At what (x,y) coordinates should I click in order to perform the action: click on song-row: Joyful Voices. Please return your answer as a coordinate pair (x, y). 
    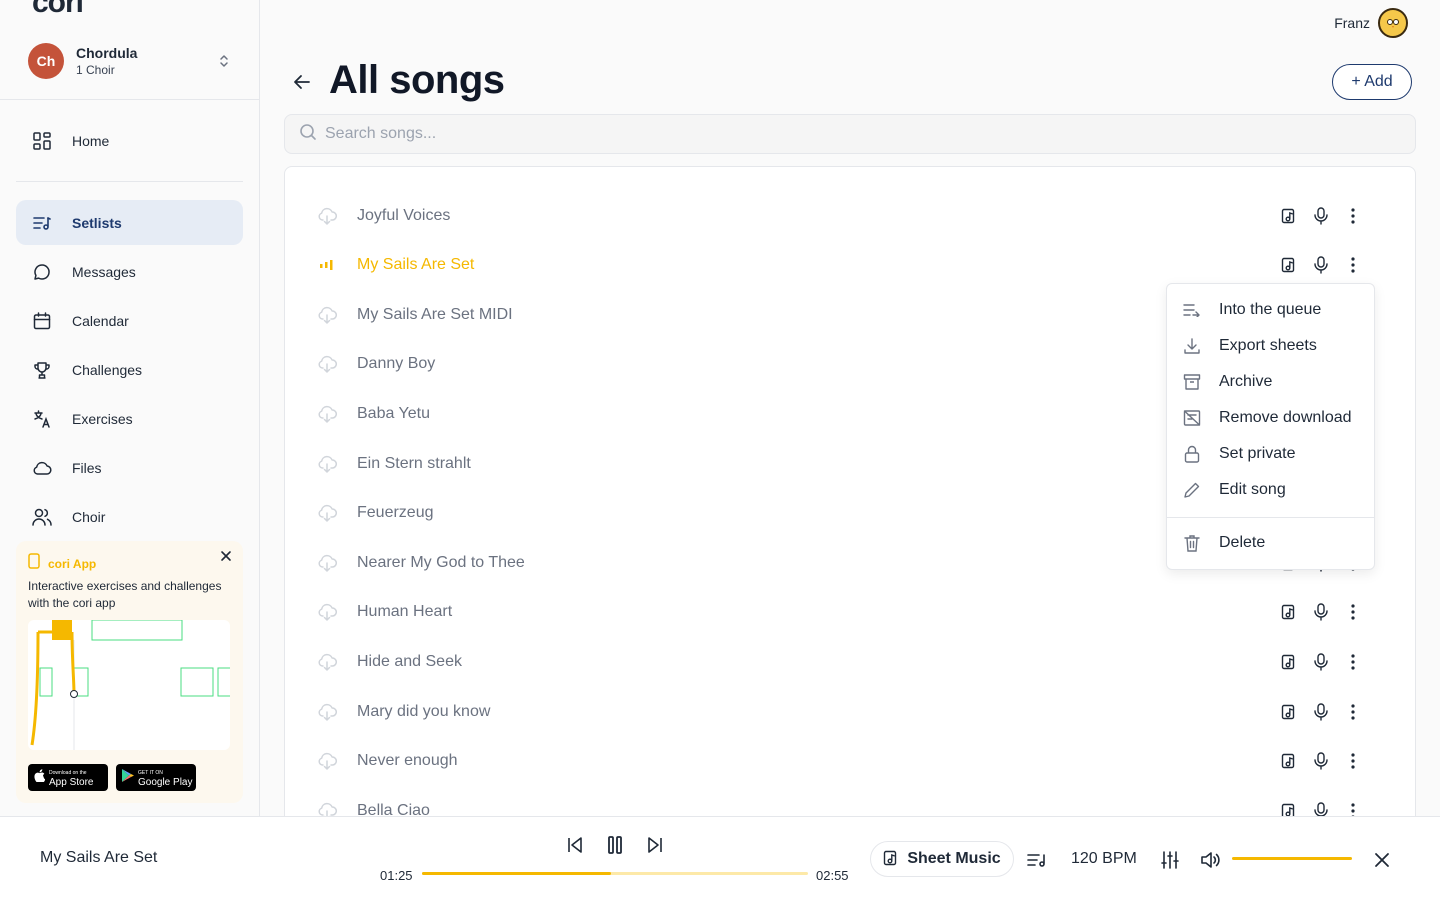
    Looking at the image, I should click on (850, 215).